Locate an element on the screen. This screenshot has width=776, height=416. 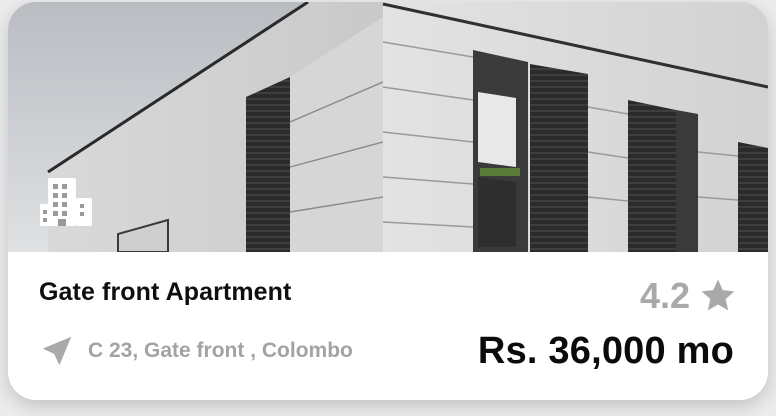
rating-value: 4.2 is located at coordinates (664, 295).